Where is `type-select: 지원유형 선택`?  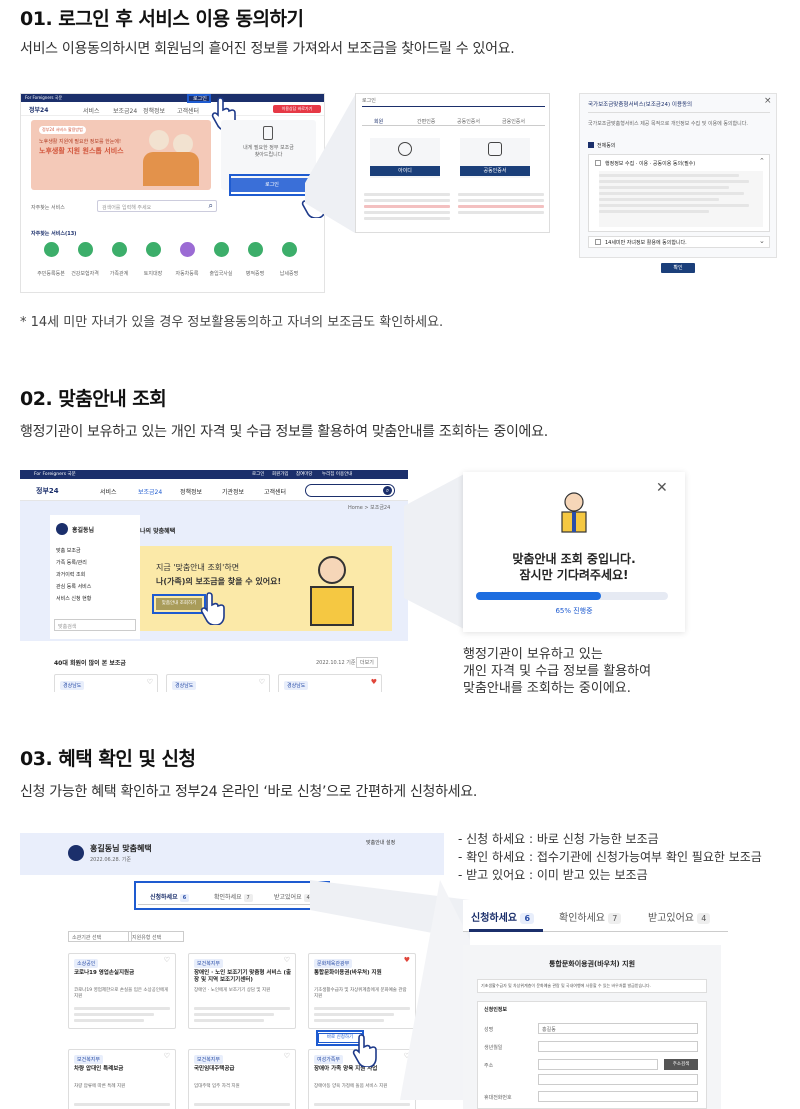
type-select: 지원유형 선택 is located at coordinates (156, 936).